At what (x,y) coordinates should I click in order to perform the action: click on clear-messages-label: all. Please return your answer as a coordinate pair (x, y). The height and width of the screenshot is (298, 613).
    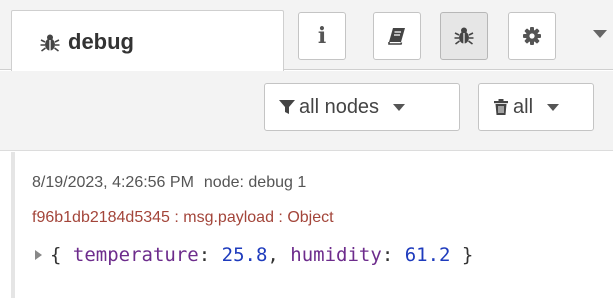
    Looking at the image, I should click on (523, 106).